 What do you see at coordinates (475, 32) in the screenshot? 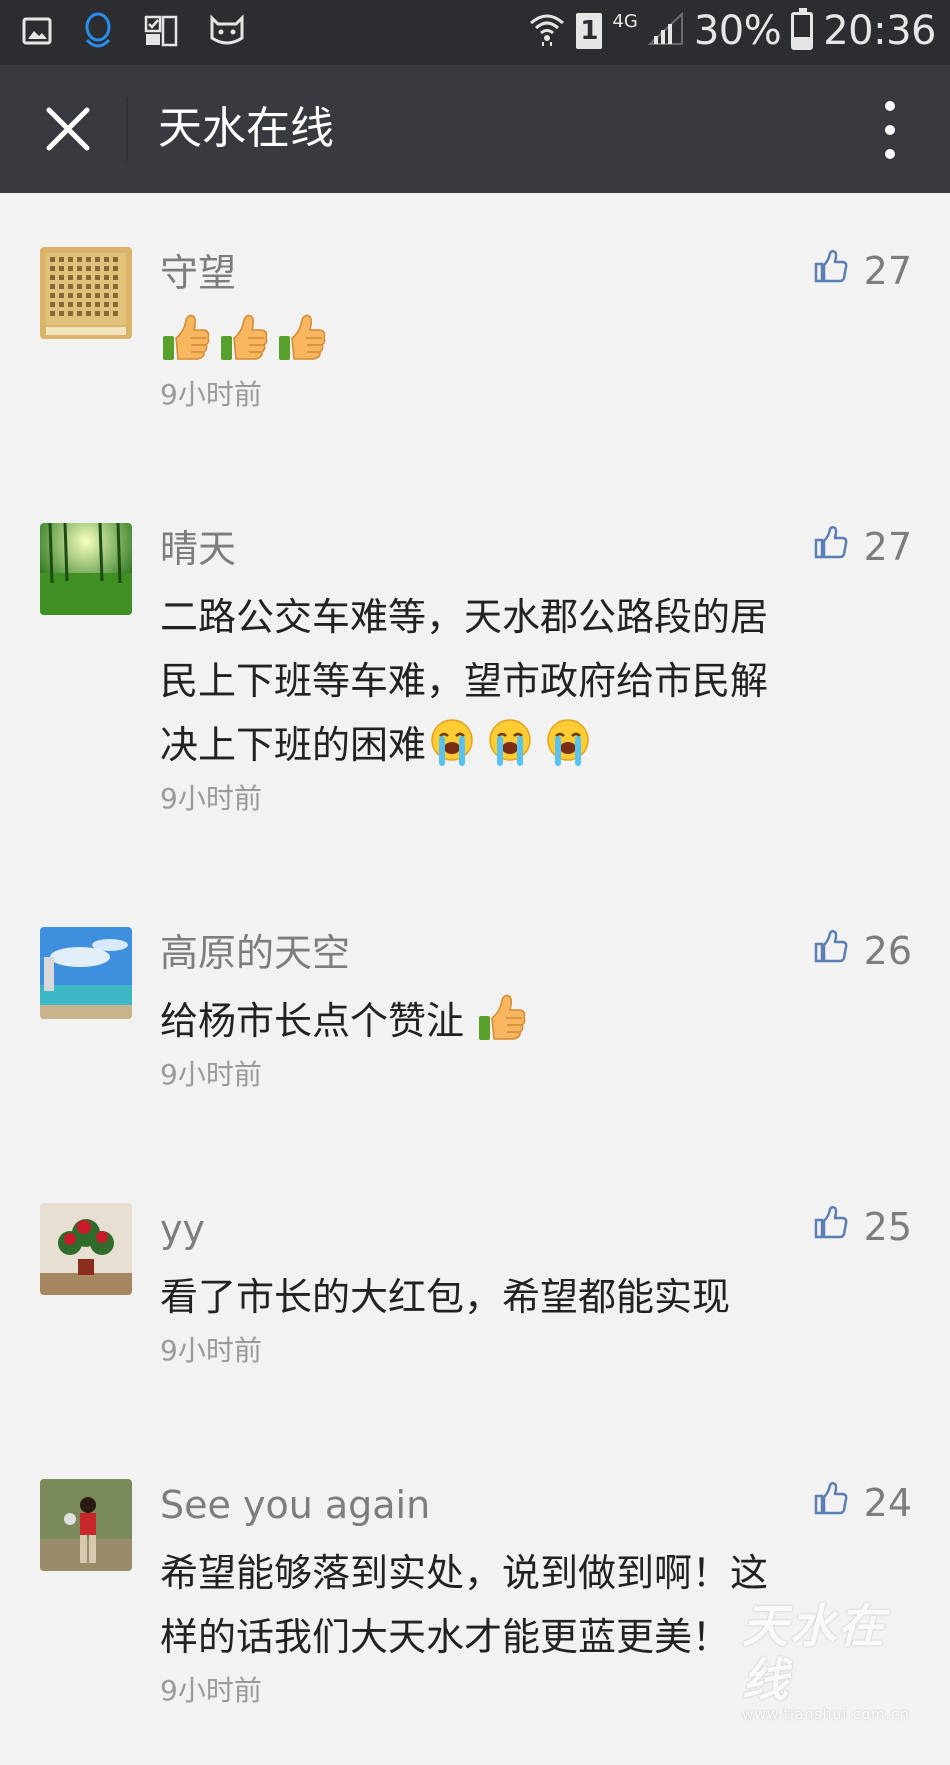
I see `status-bar: 1 4G 30% 20:36` at bounding box center [475, 32].